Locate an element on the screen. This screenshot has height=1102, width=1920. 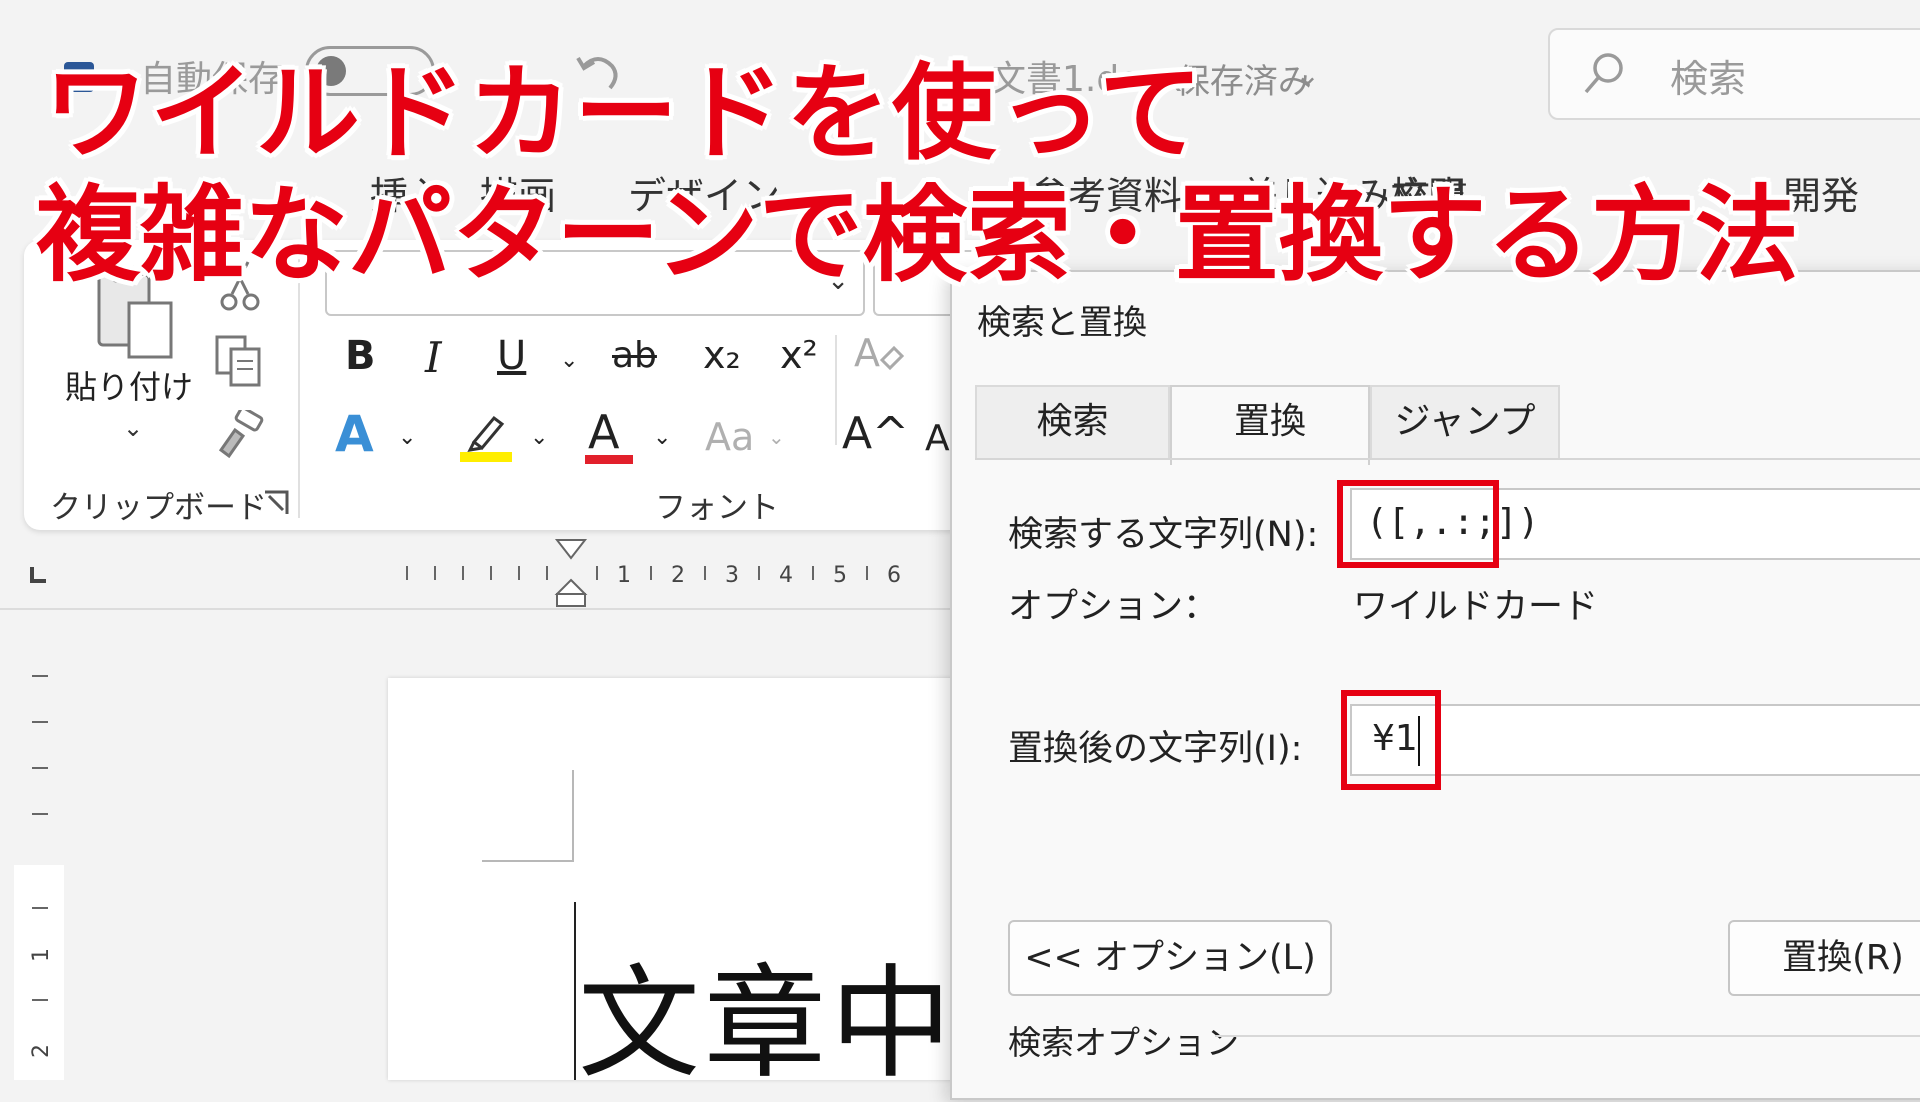
font-group-label: フォント is located at coordinates (717, 508).